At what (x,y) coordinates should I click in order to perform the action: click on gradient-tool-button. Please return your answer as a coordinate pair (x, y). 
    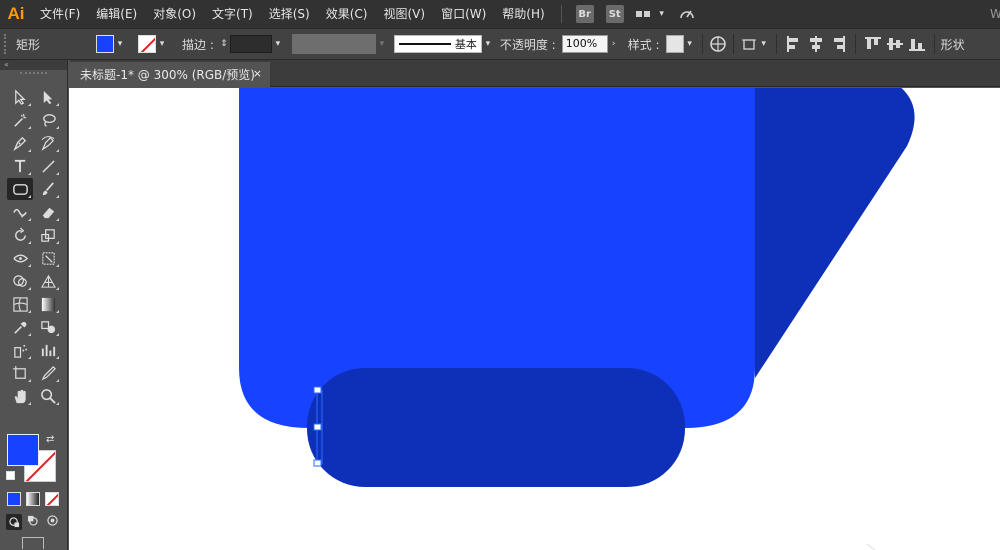
    Looking at the image, I should click on (48, 304).